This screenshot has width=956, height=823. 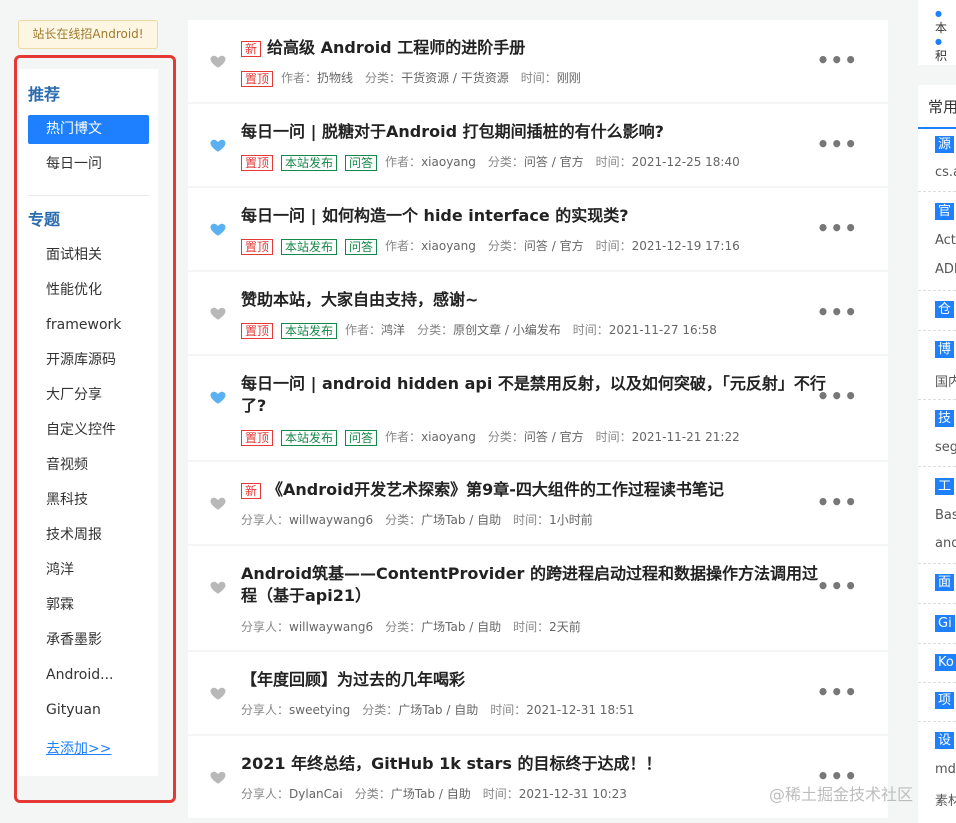 I want to click on link-item: seg, so click(x=945, y=447).